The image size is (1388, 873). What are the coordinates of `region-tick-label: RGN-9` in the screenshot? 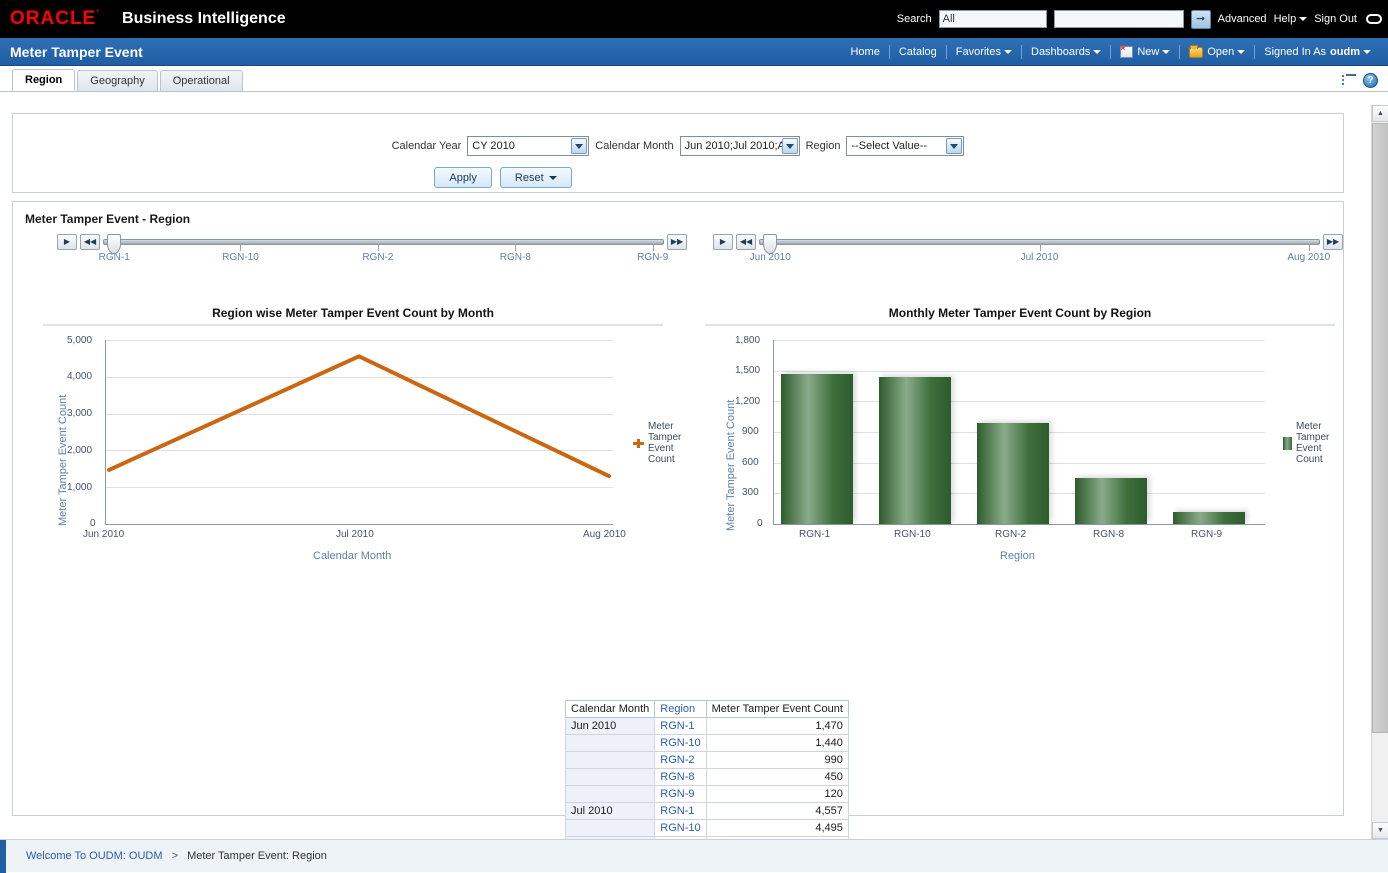 It's located at (652, 257).